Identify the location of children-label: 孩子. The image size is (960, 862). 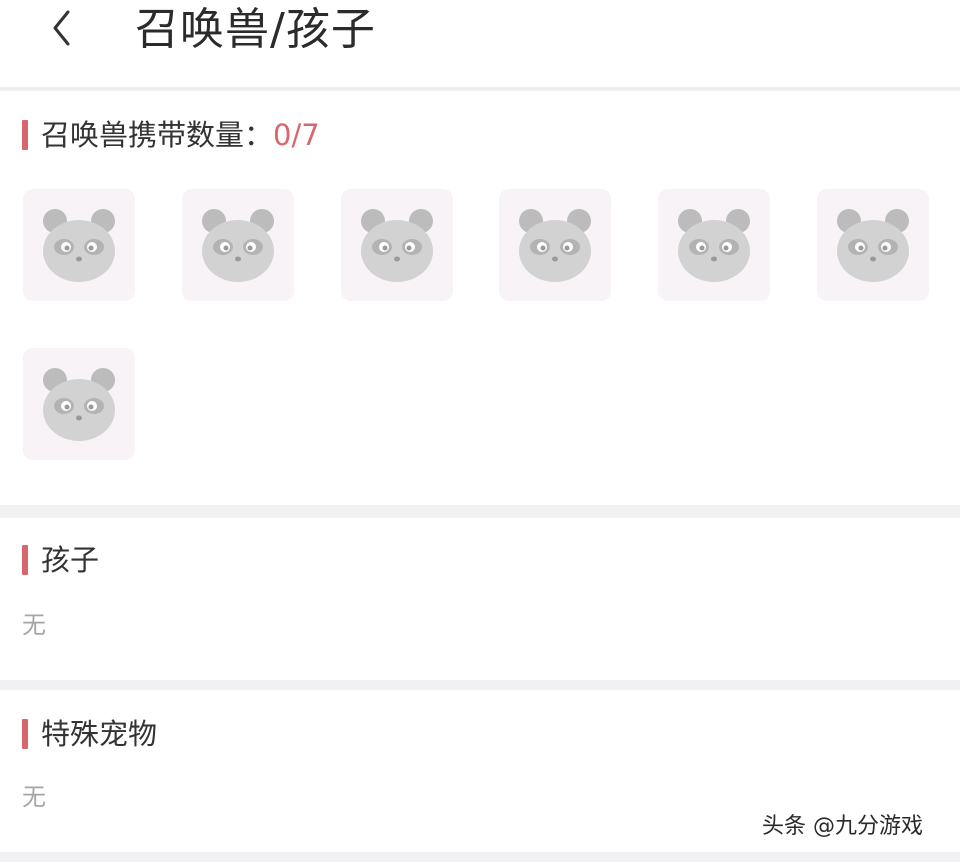
(70, 560).